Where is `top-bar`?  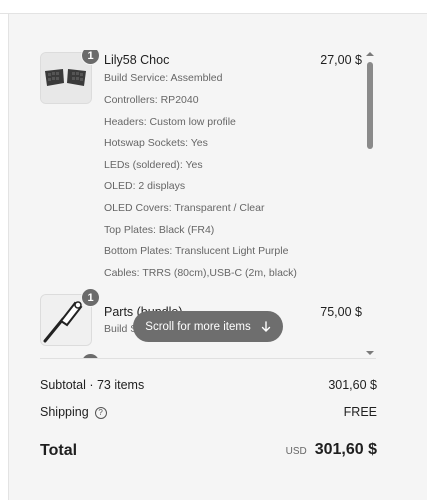
top-bar is located at coordinates (213, 7).